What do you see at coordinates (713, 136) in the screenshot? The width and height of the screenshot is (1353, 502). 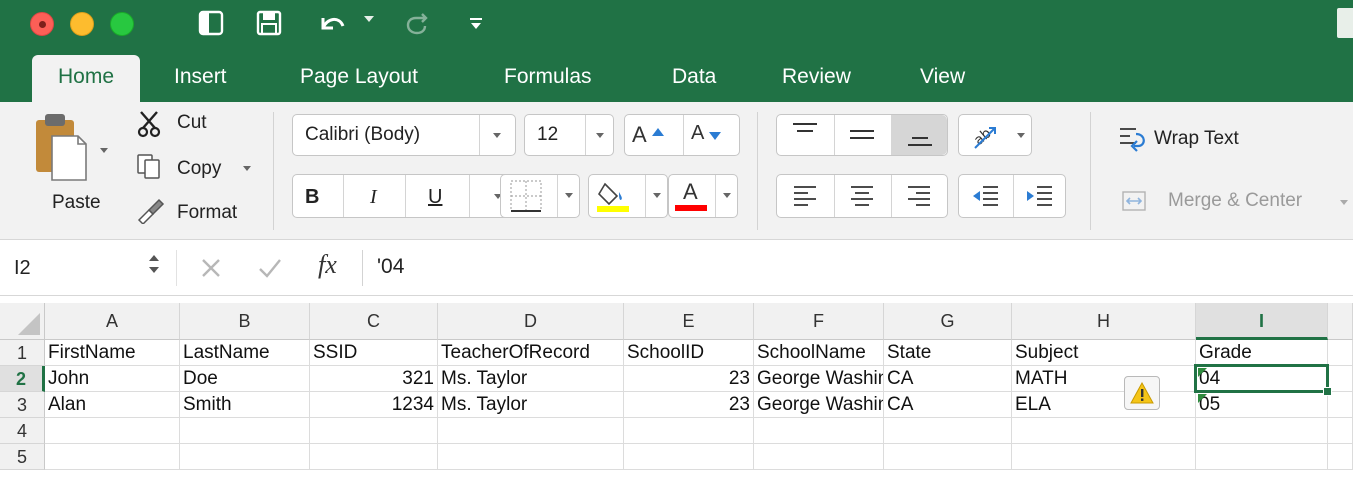 I see `decrease-font-size-button: A` at bounding box center [713, 136].